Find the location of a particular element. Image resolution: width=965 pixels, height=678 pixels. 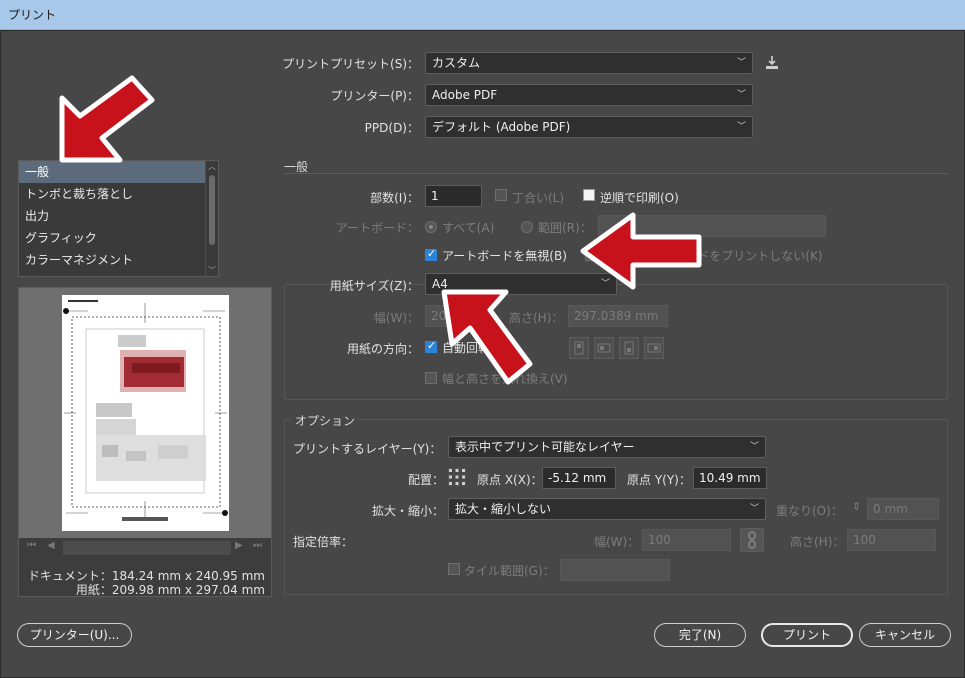

category-item-marks-bleed: トンボと裁ち落とし is located at coordinates (118, 194).